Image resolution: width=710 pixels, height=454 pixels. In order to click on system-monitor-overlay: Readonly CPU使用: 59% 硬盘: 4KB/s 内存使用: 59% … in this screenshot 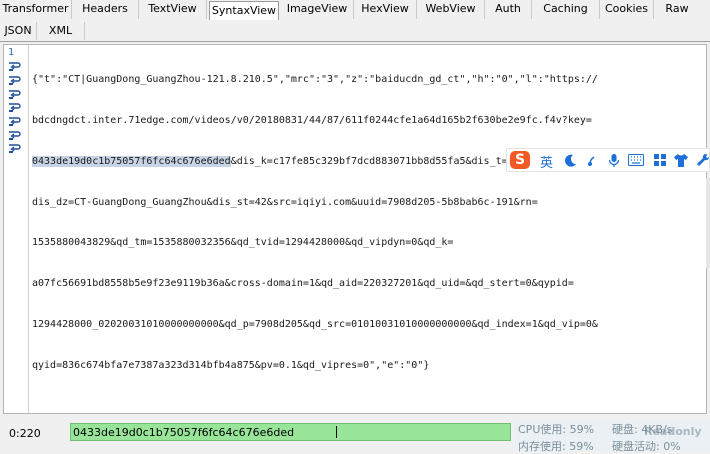, I will do `click(612, 437)`.